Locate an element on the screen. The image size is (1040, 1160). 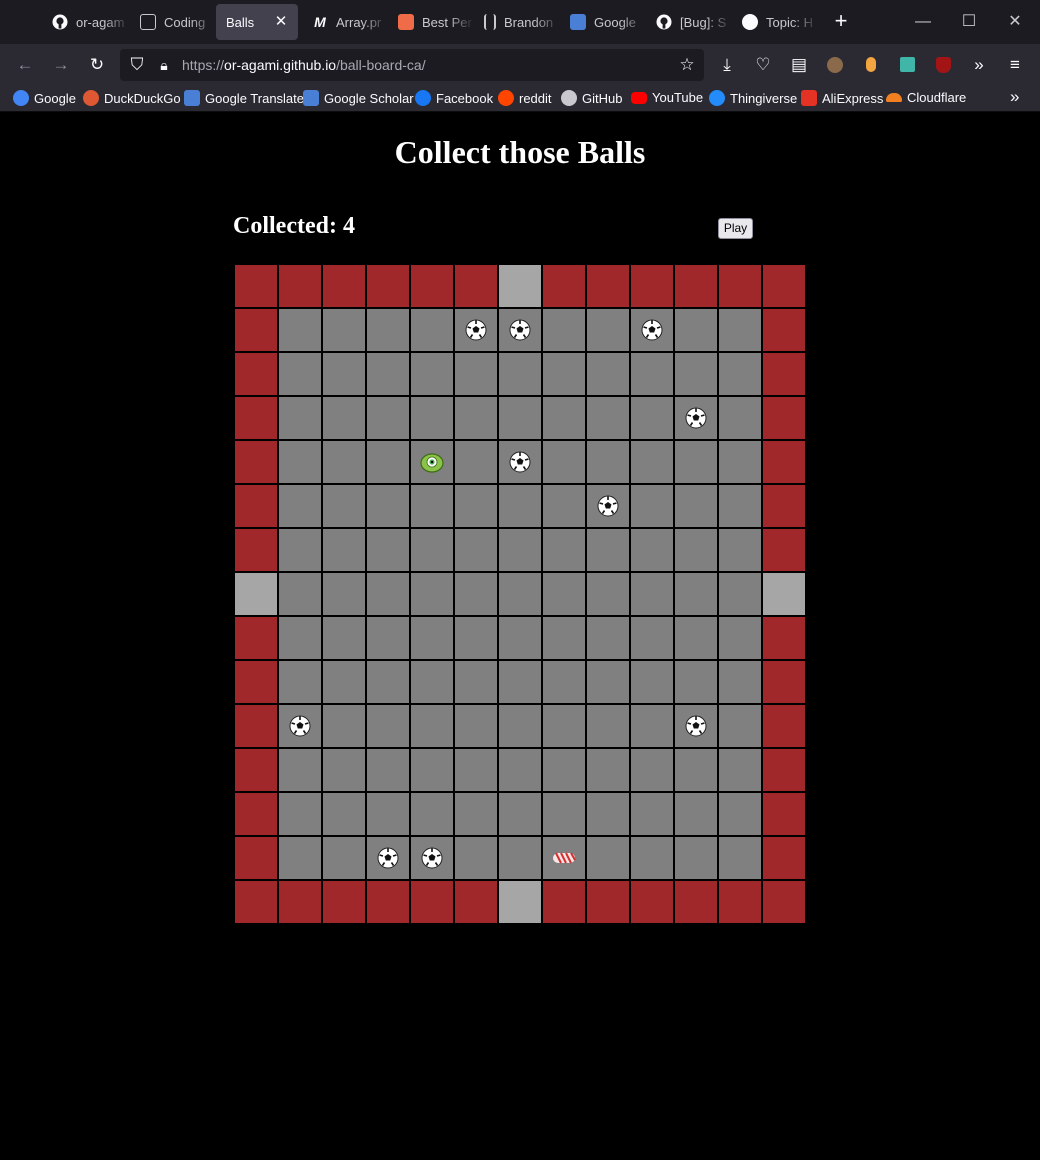
bookmark-youtube: YouTube is located at coordinates (667, 97).